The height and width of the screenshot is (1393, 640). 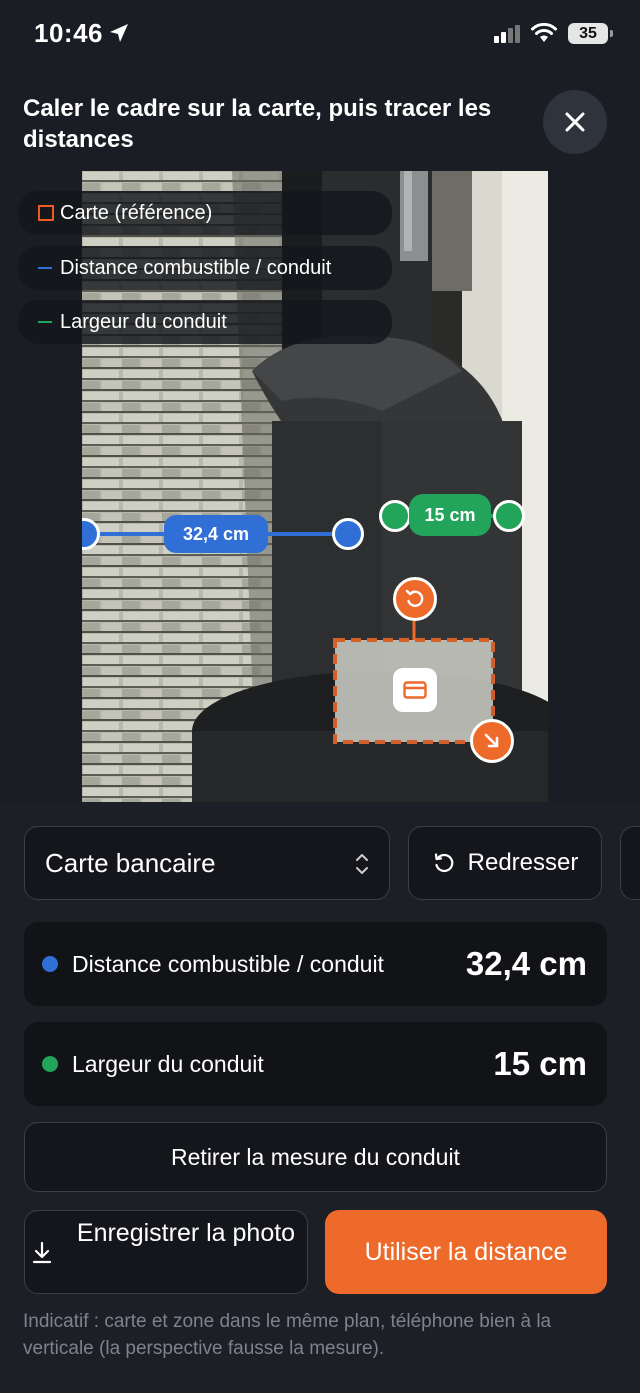 What do you see at coordinates (523, 862) in the screenshot?
I see `straighten-label: Redresser` at bounding box center [523, 862].